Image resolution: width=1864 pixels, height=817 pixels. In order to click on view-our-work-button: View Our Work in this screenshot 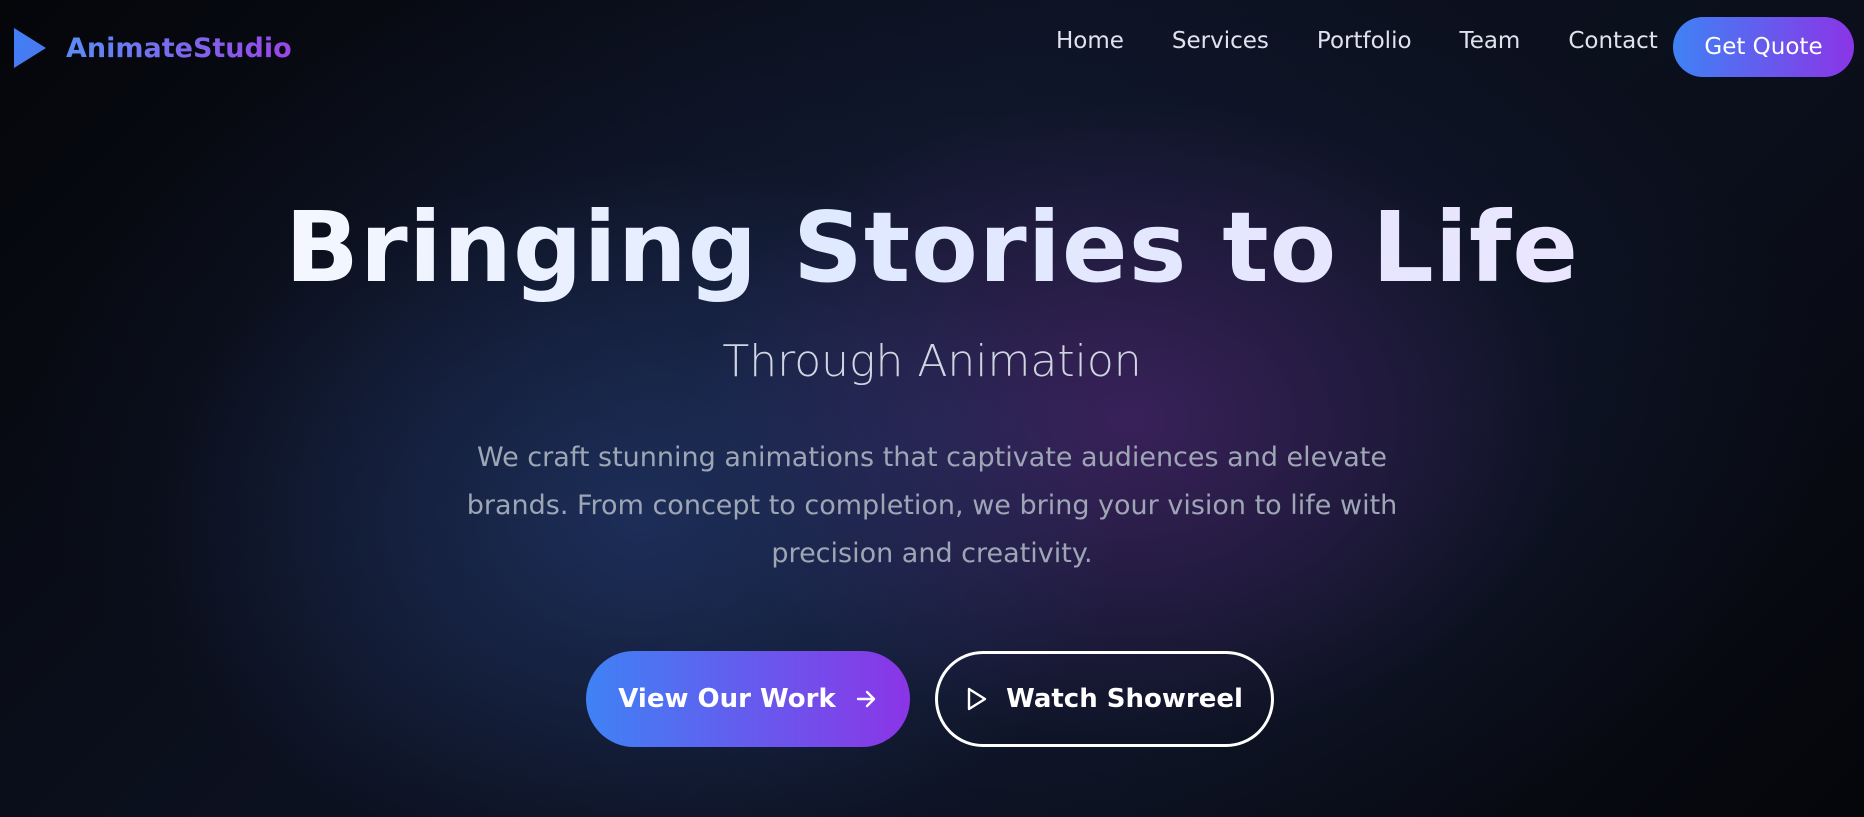, I will do `click(748, 699)`.